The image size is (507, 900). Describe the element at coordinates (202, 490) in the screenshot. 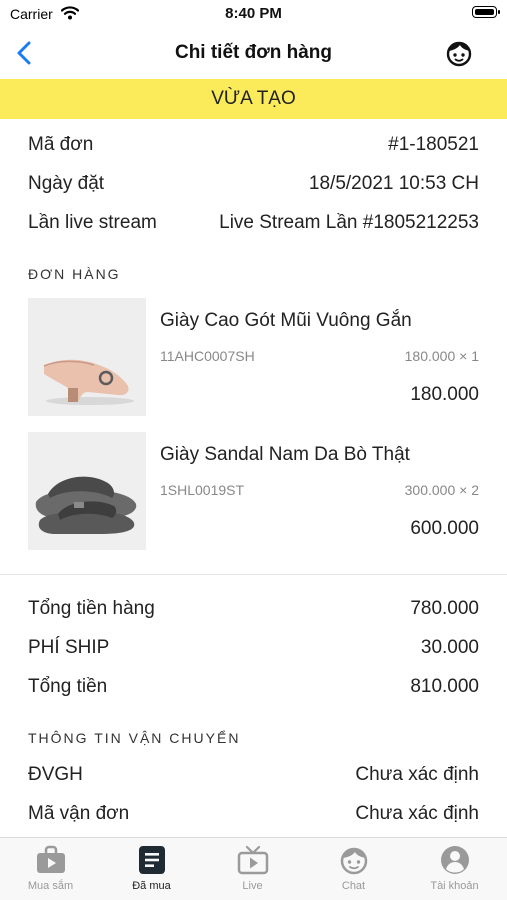

I see `product-sku: 1SHL0019ST` at that location.